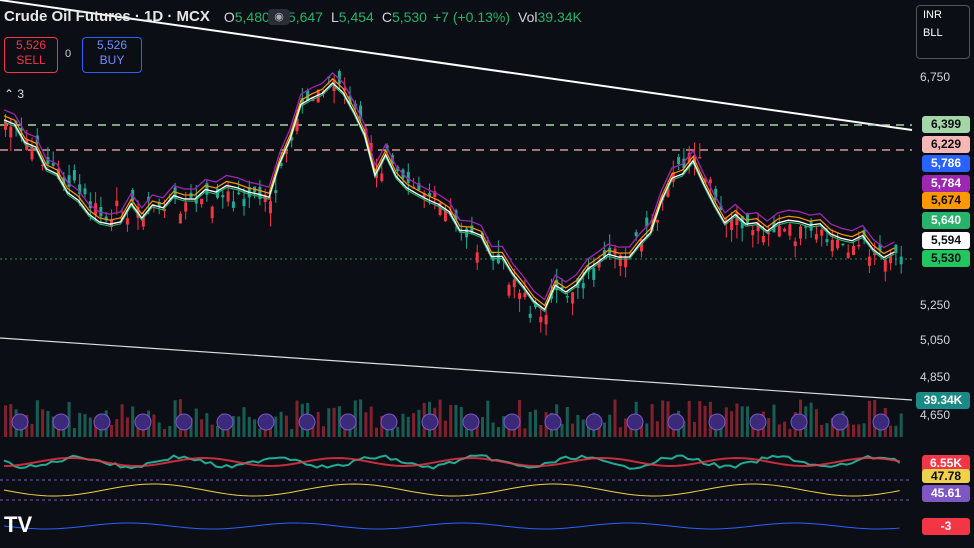 The image size is (974, 548). Describe the element at coordinates (935, 340) in the screenshot. I see `axis-tick: 5,050` at that location.